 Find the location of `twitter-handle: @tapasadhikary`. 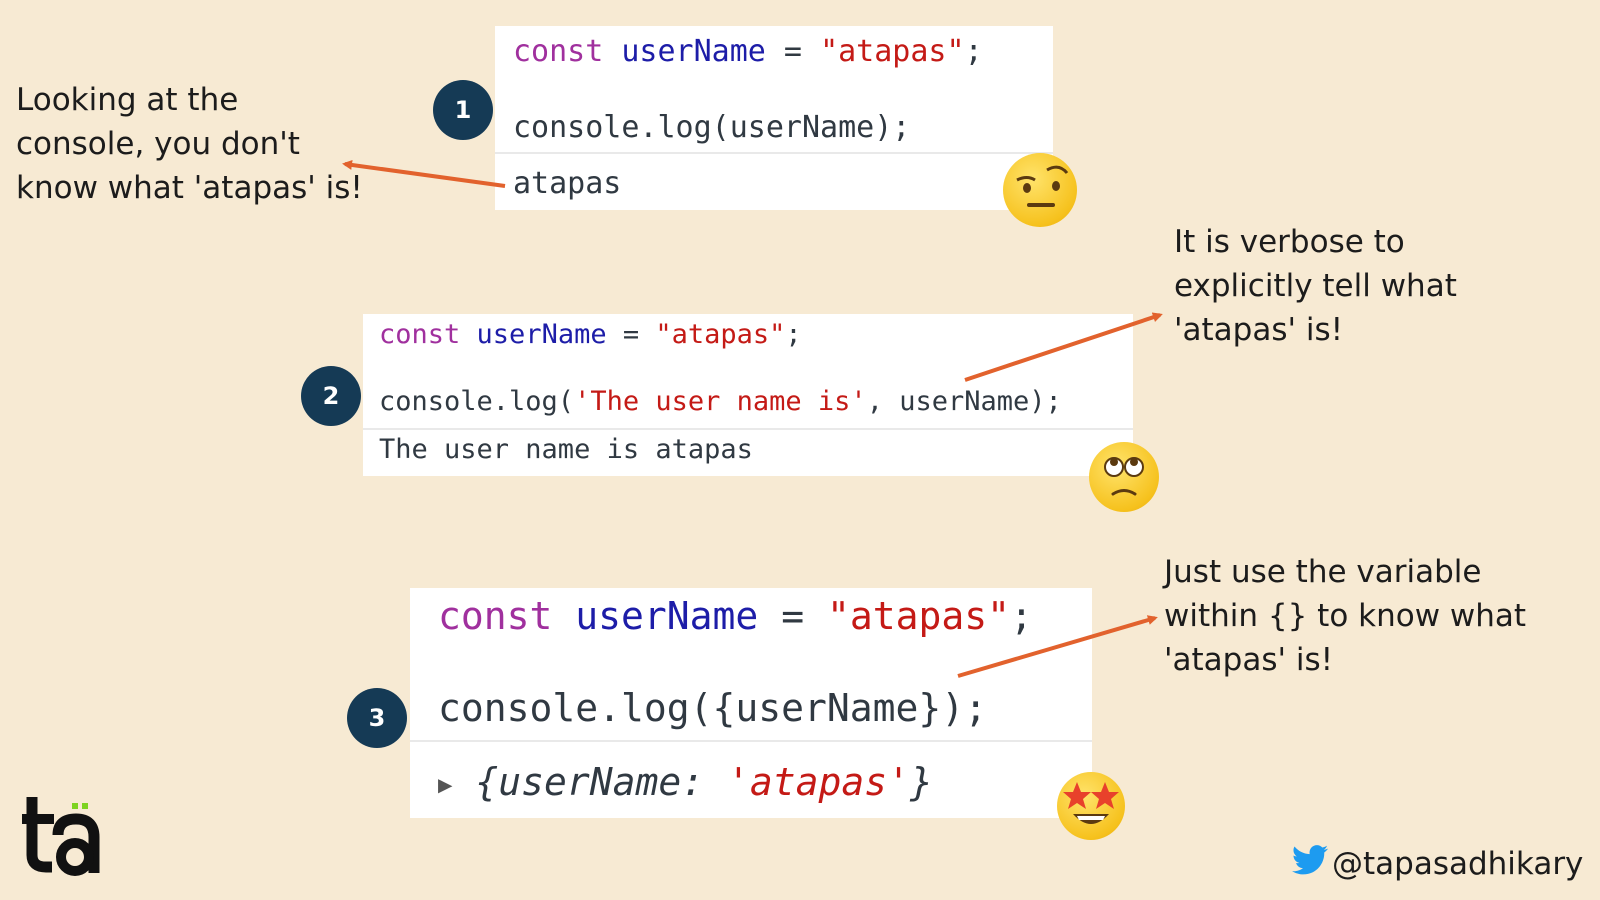

twitter-handle: @tapasadhikary is located at coordinates (1437, 864).